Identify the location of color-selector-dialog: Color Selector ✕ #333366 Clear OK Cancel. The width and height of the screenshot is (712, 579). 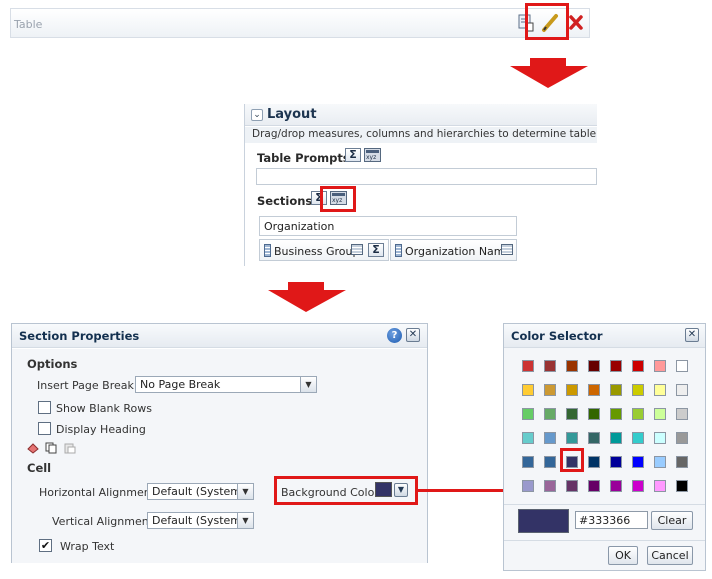
(604, 447).